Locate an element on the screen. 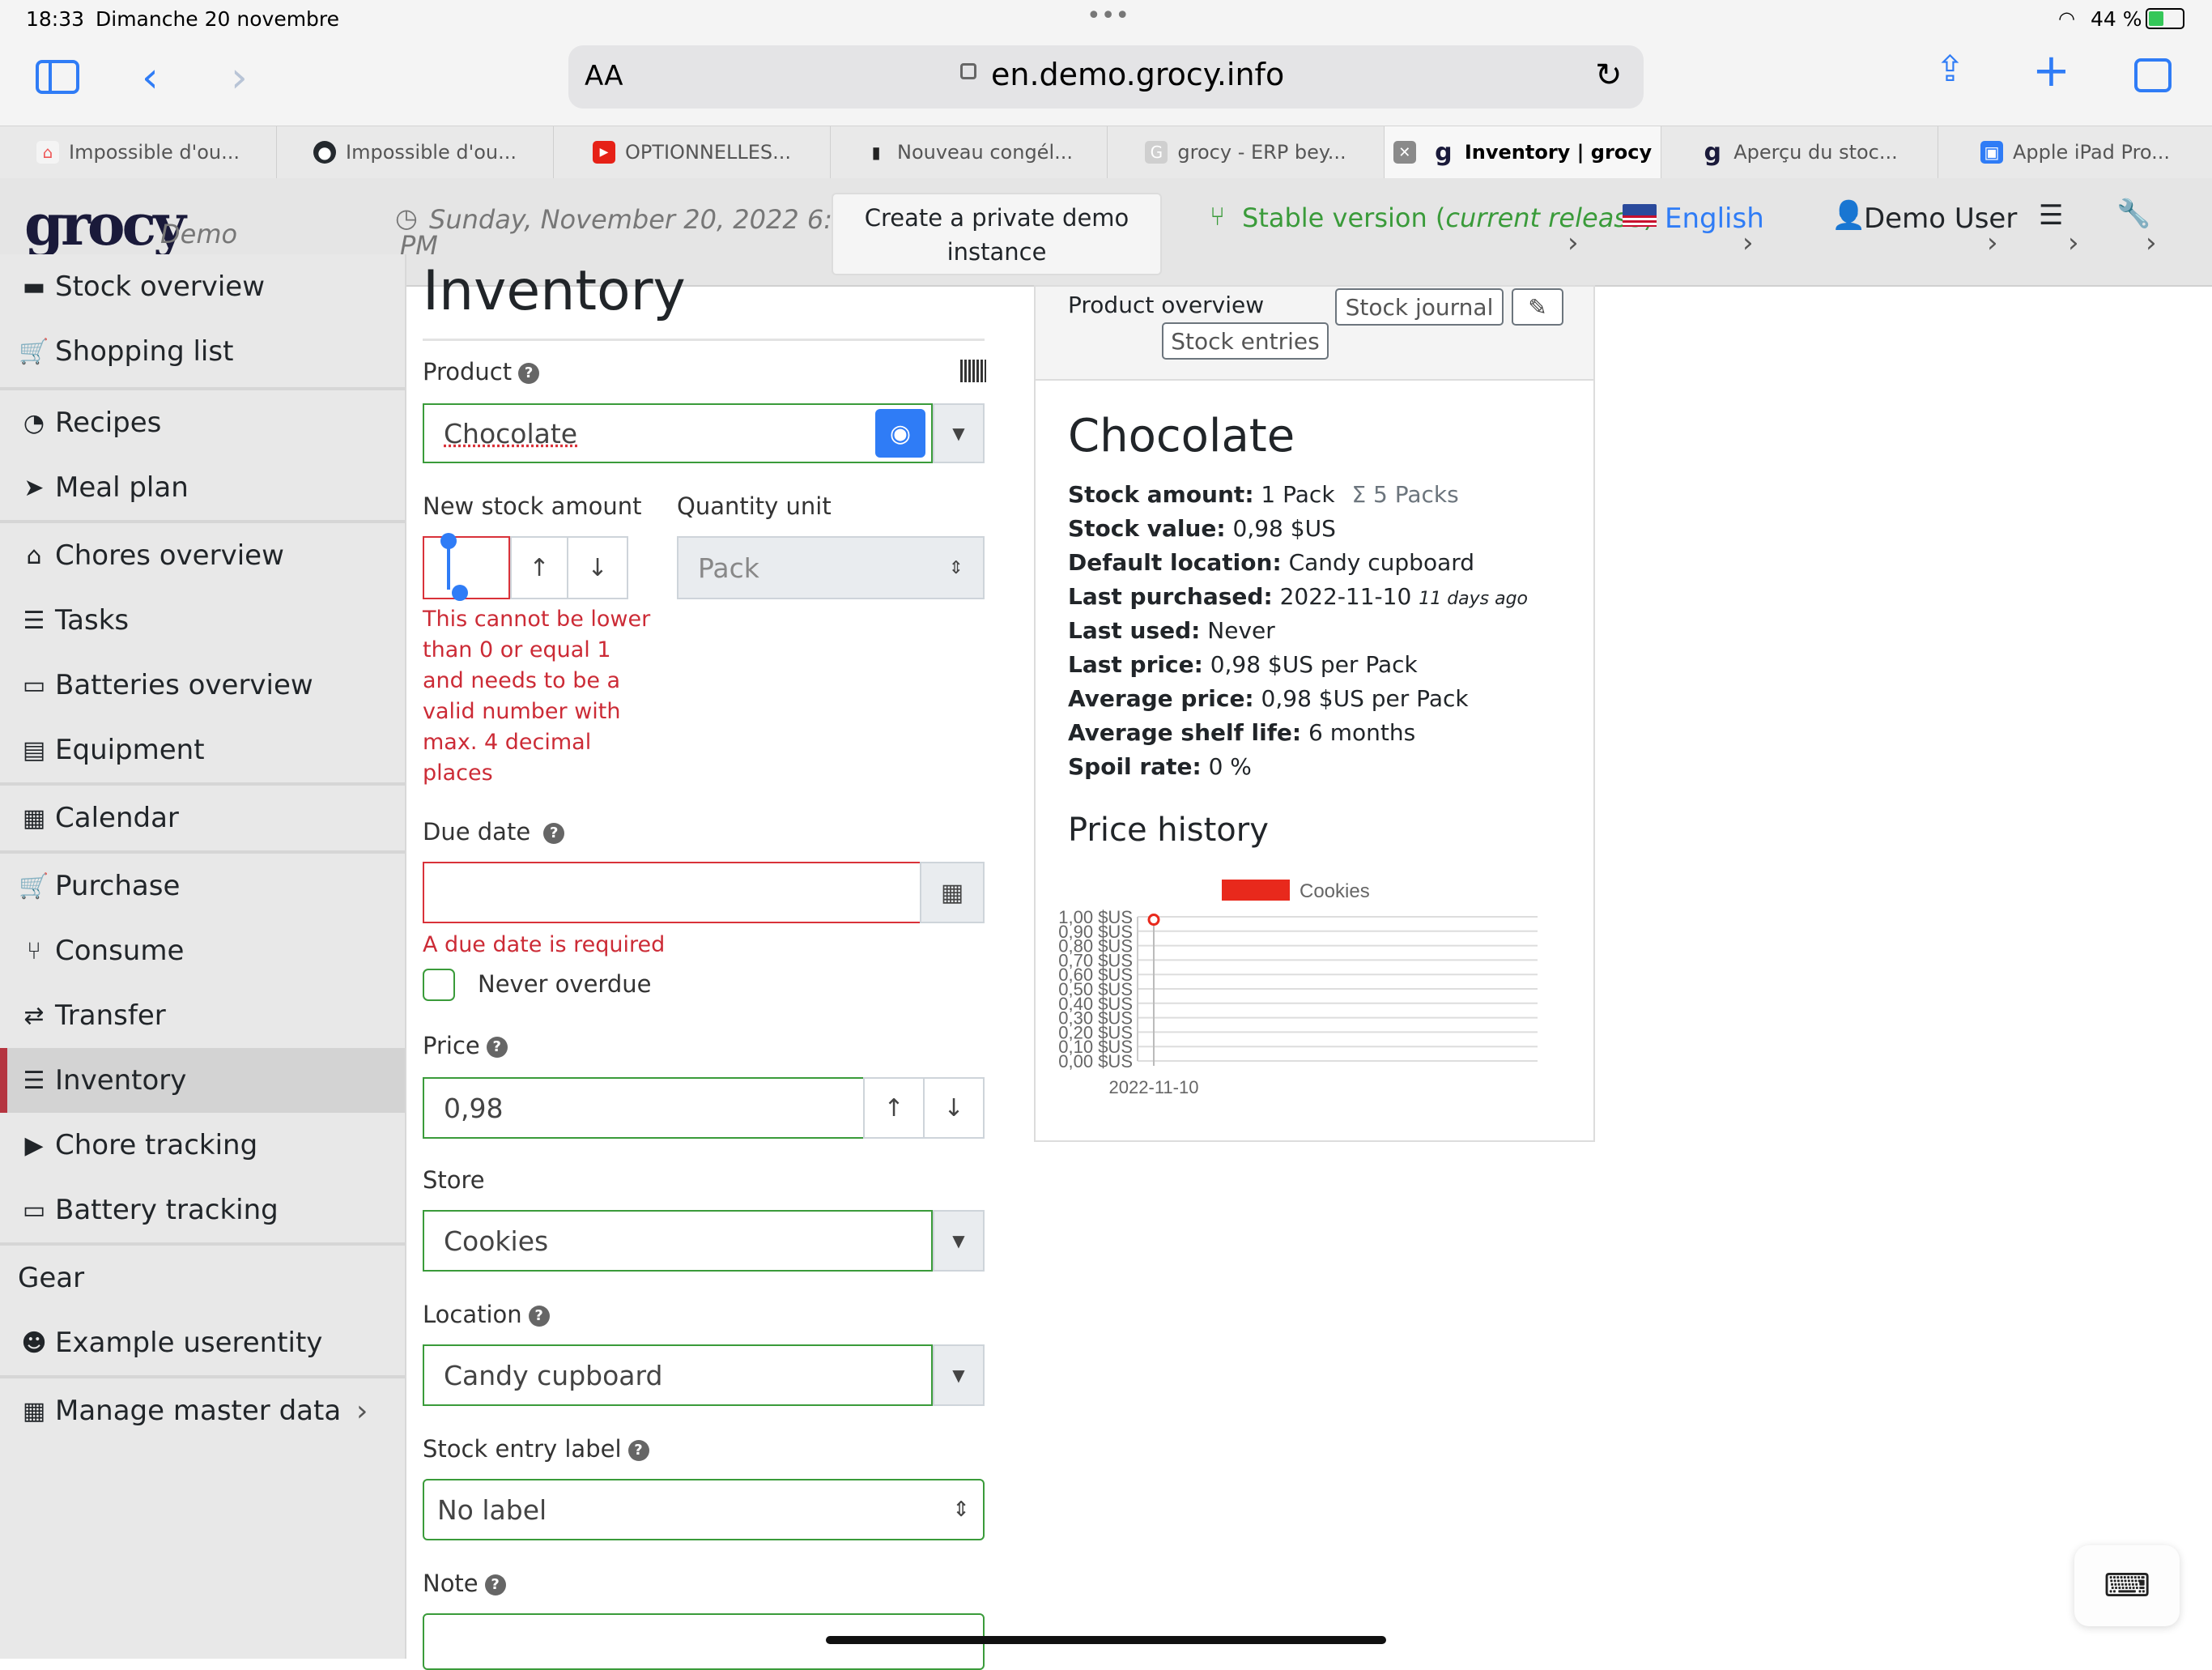 Image resolution: width=2212 pixels, height=1670 pixels. price-input: 0,98 is located at coordinates (644, 1108).